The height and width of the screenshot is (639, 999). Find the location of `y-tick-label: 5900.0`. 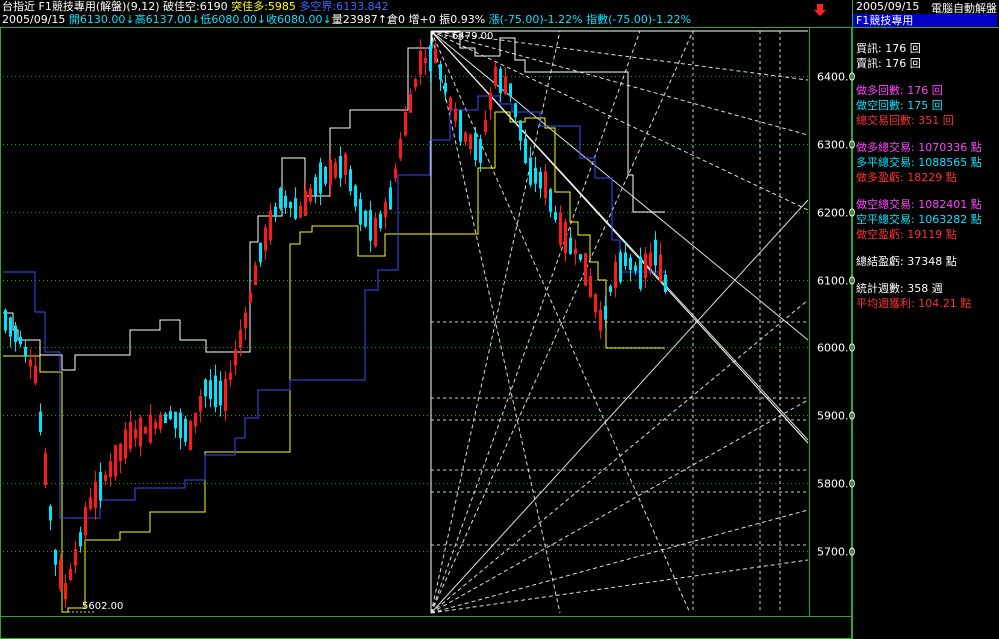

y-tick-label: 5900.0 is located at coordinates (836, 416).